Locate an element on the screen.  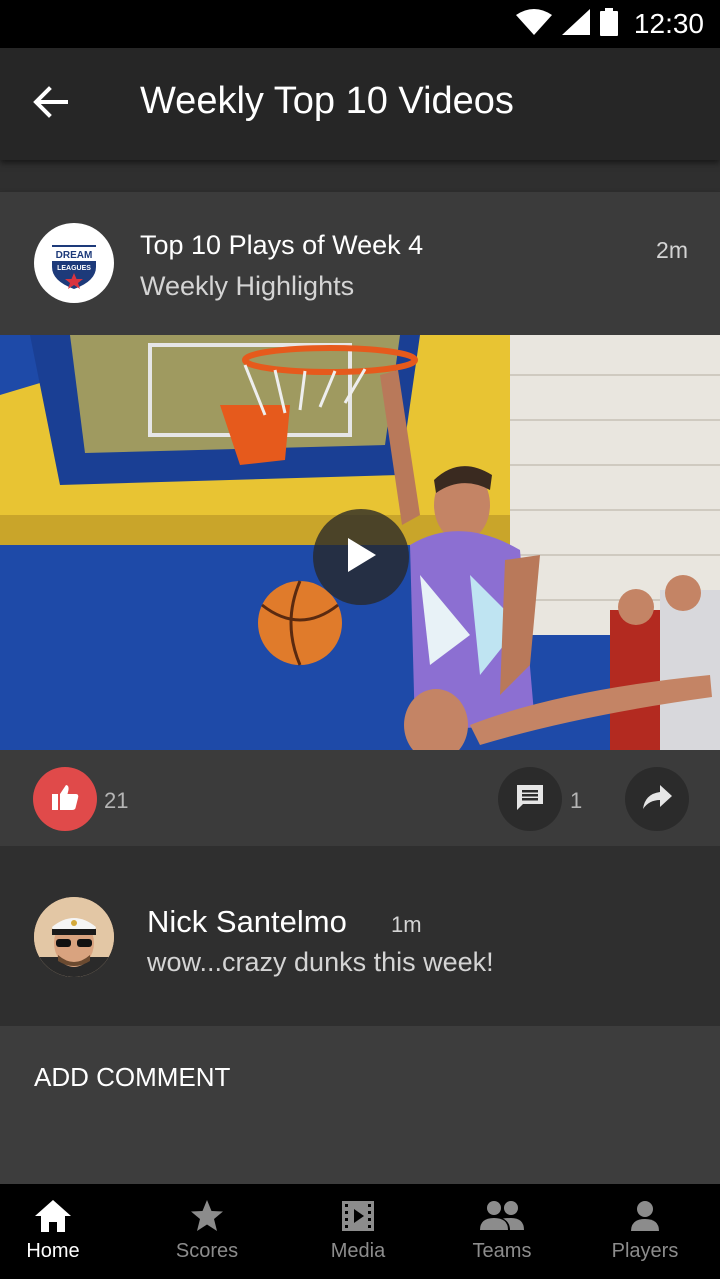
logo-subtext: LEAGUES is located at coordinates (74, 268).